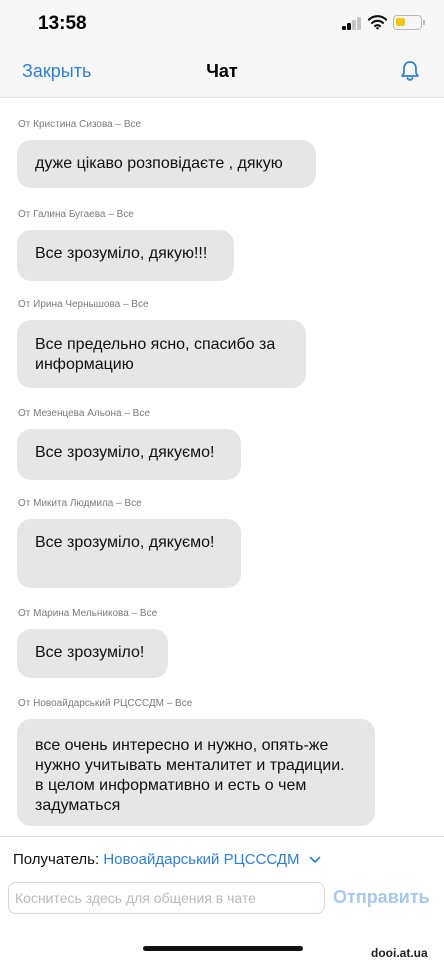  I want to click on nav-bar: Закрыть Чат, so click(222, 72).